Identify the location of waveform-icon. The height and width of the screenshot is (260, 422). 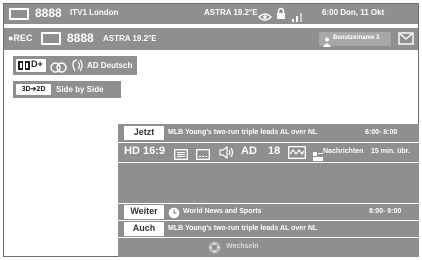
(297, 155).